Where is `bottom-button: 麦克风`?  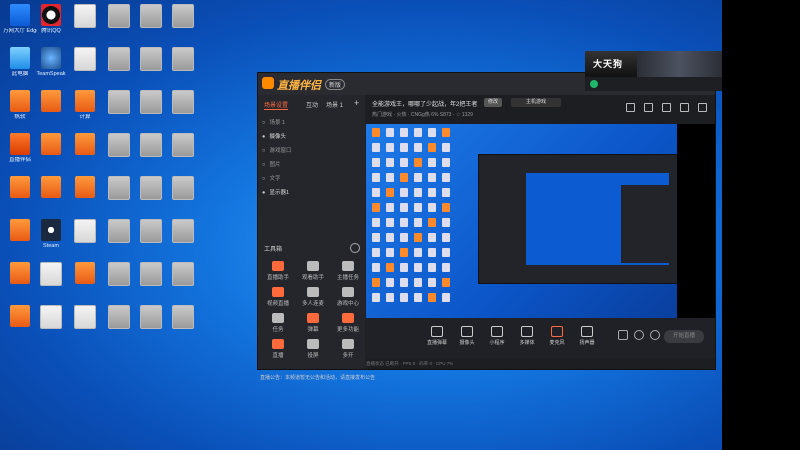
bottom-button: 麦克风 is located at coordinates (557, 336).